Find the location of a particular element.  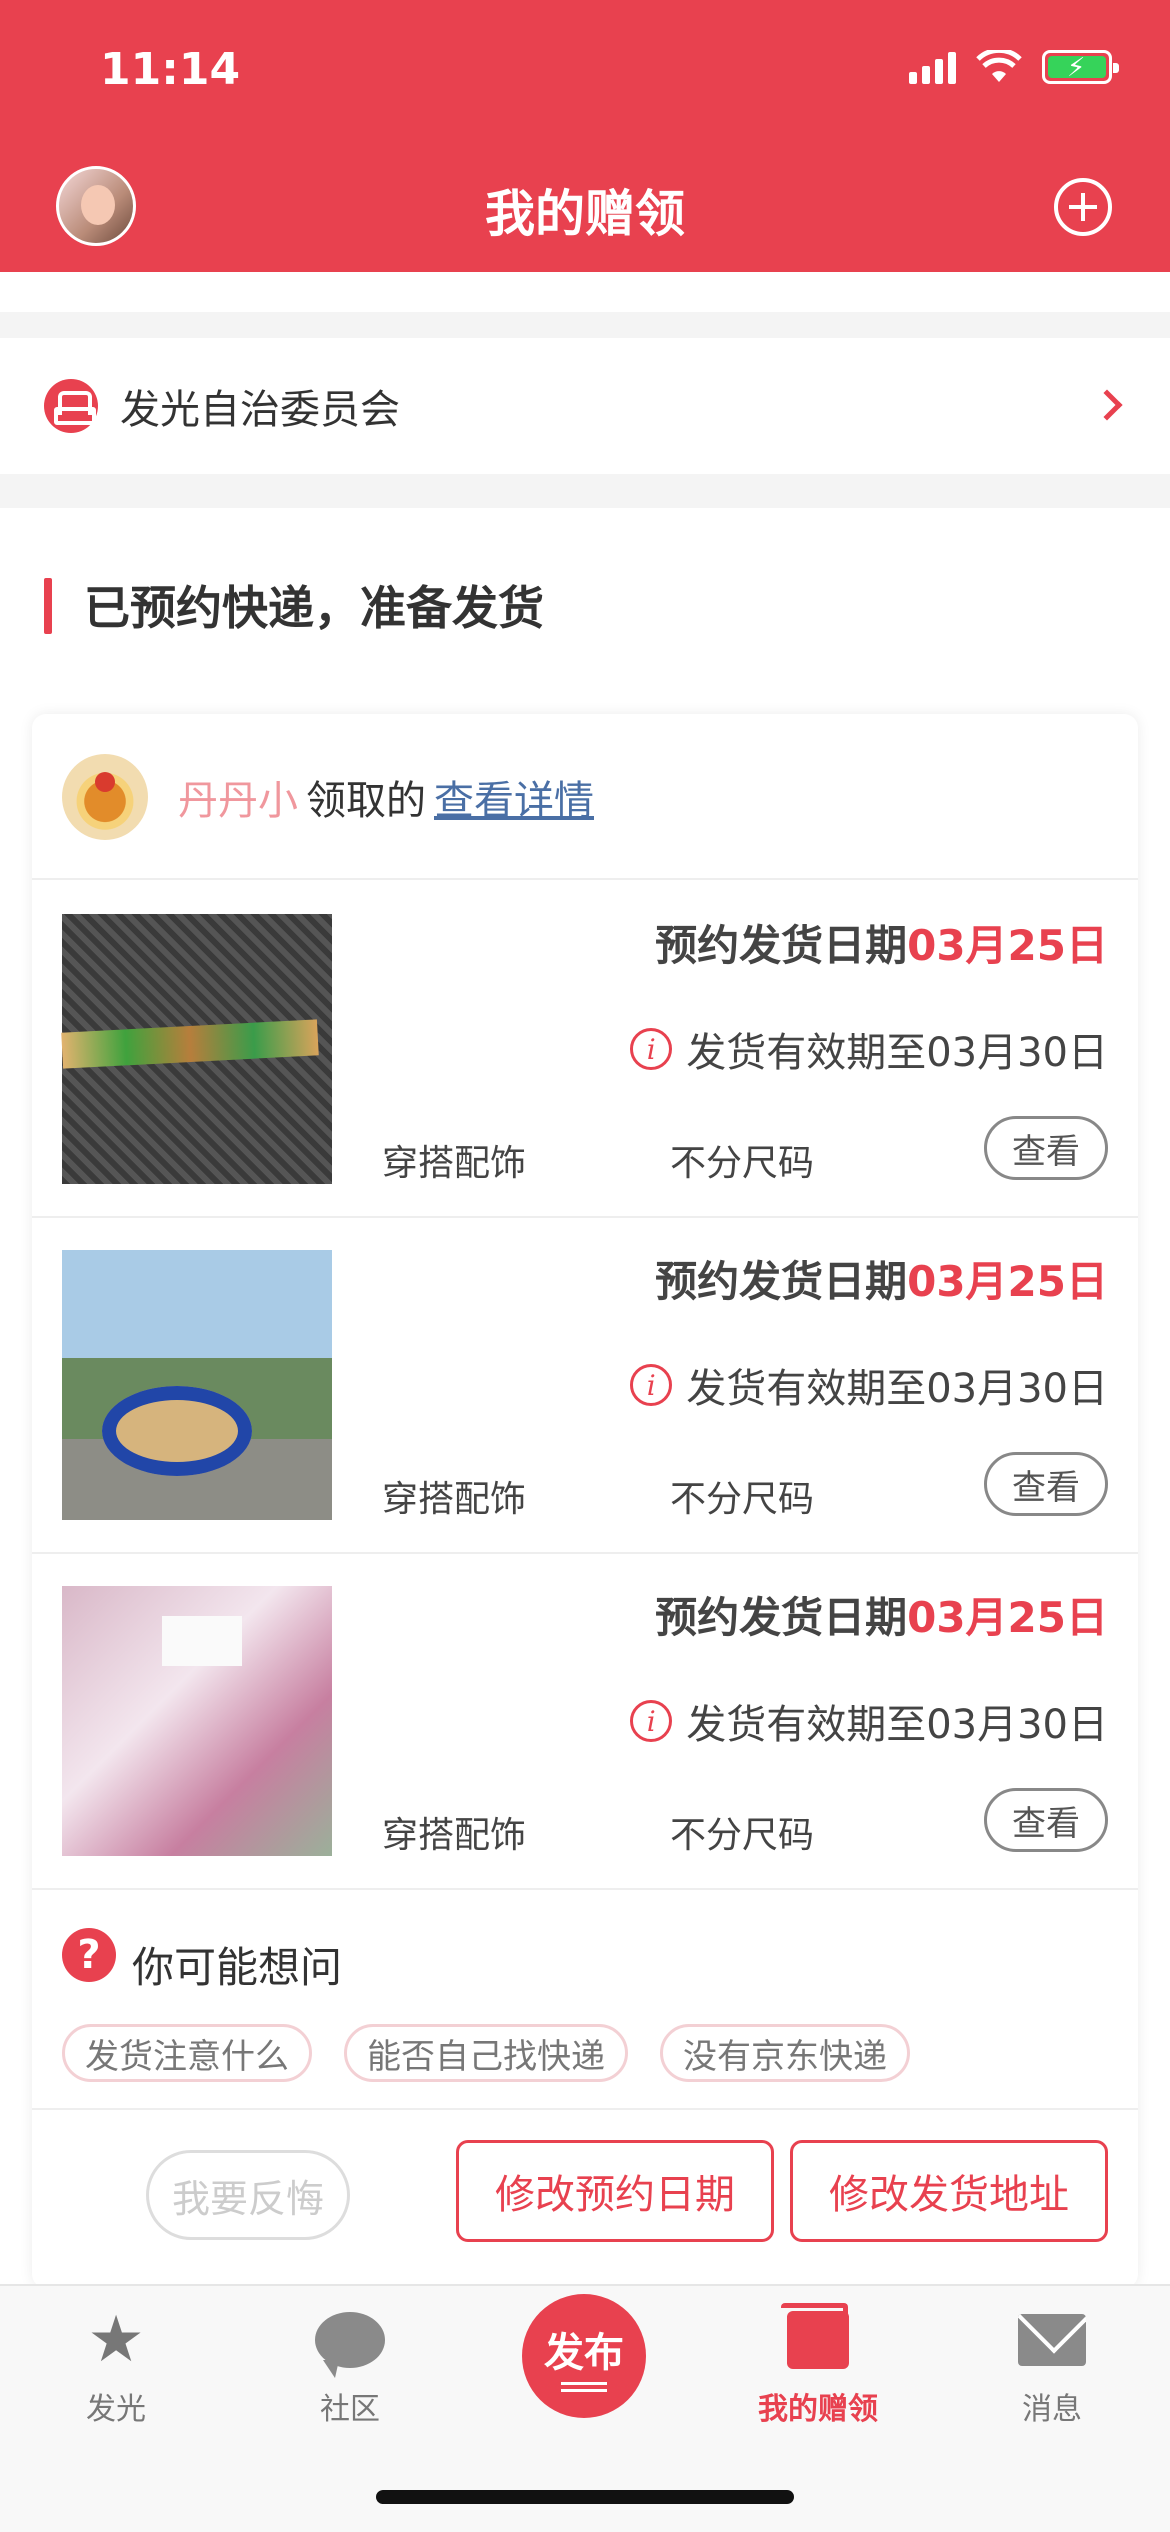

add-button is located at coordinates (1083, 207).